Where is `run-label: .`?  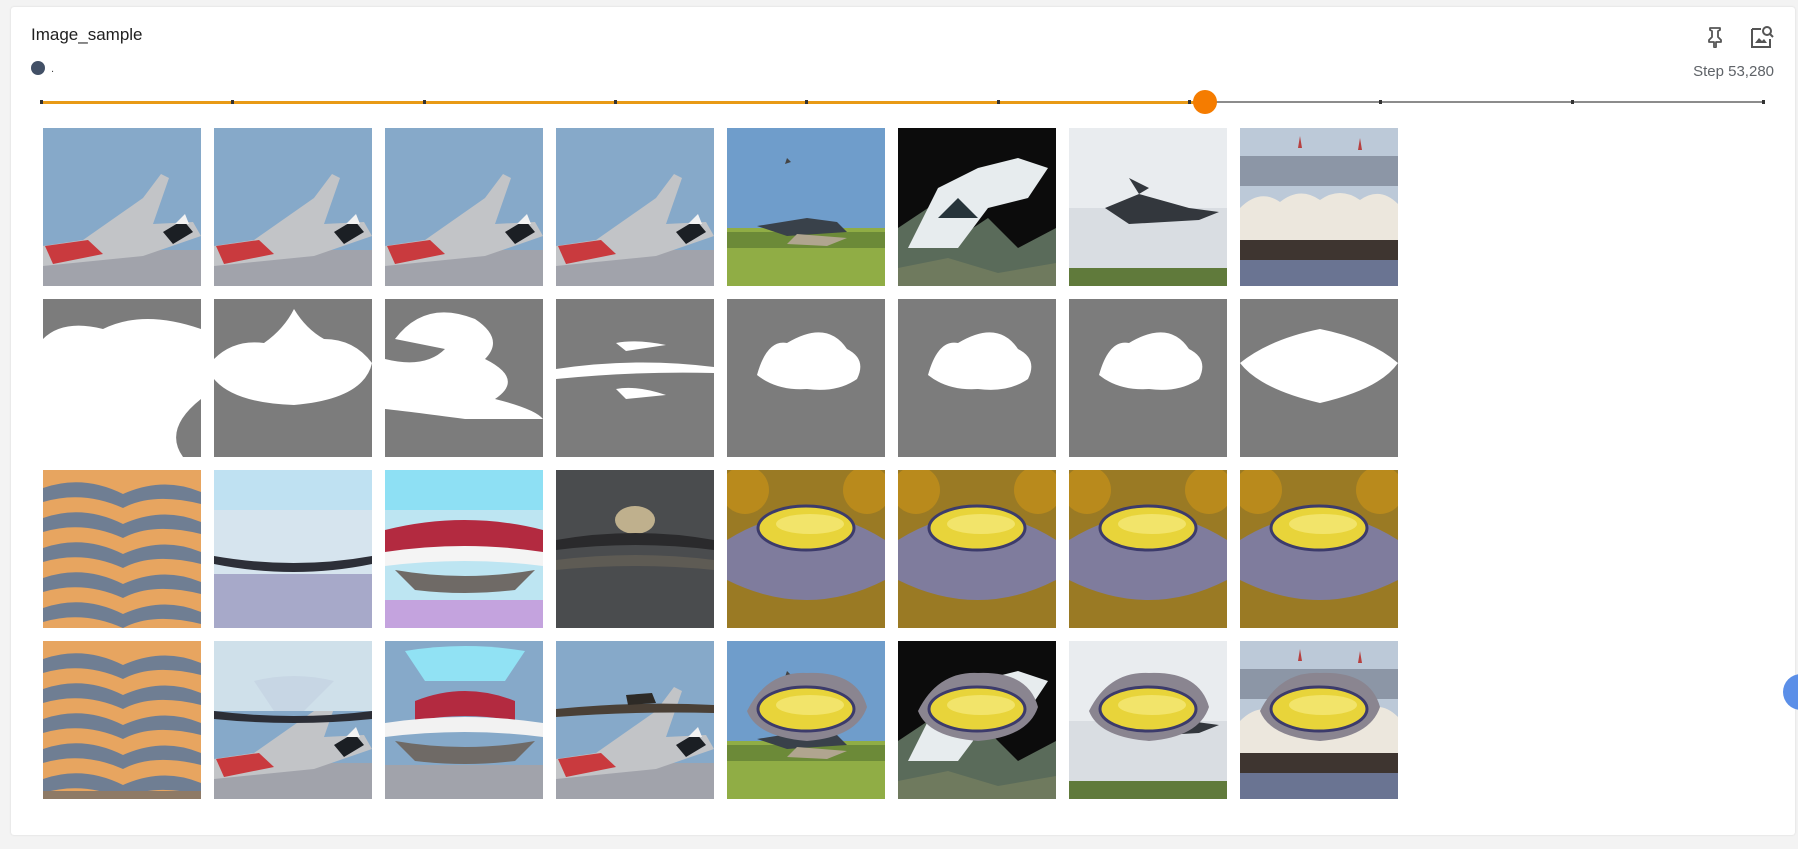
run-label: . is located at coordinates (53, 69).